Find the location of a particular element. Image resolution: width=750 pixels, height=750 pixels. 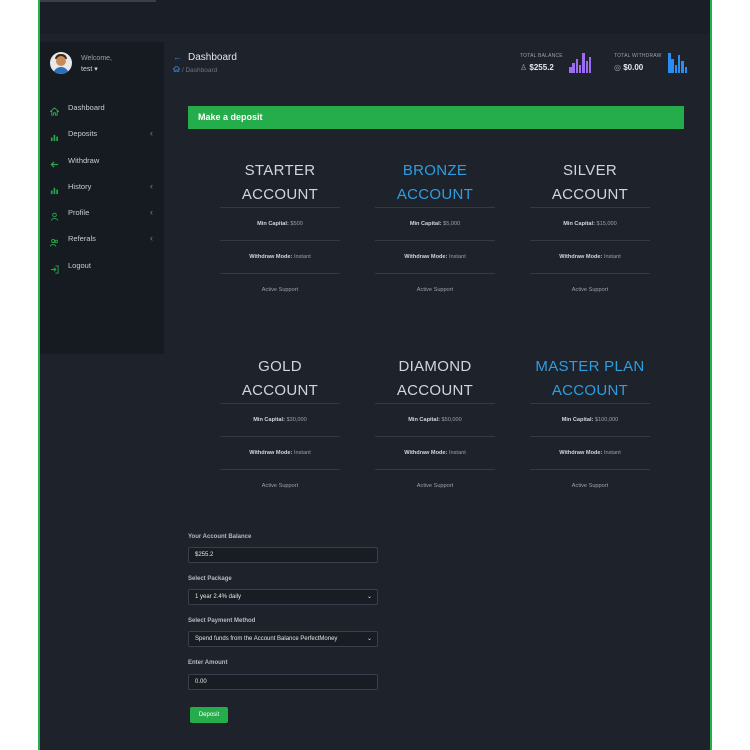

page-title: Dashboard is located at coordinates (212, 57).